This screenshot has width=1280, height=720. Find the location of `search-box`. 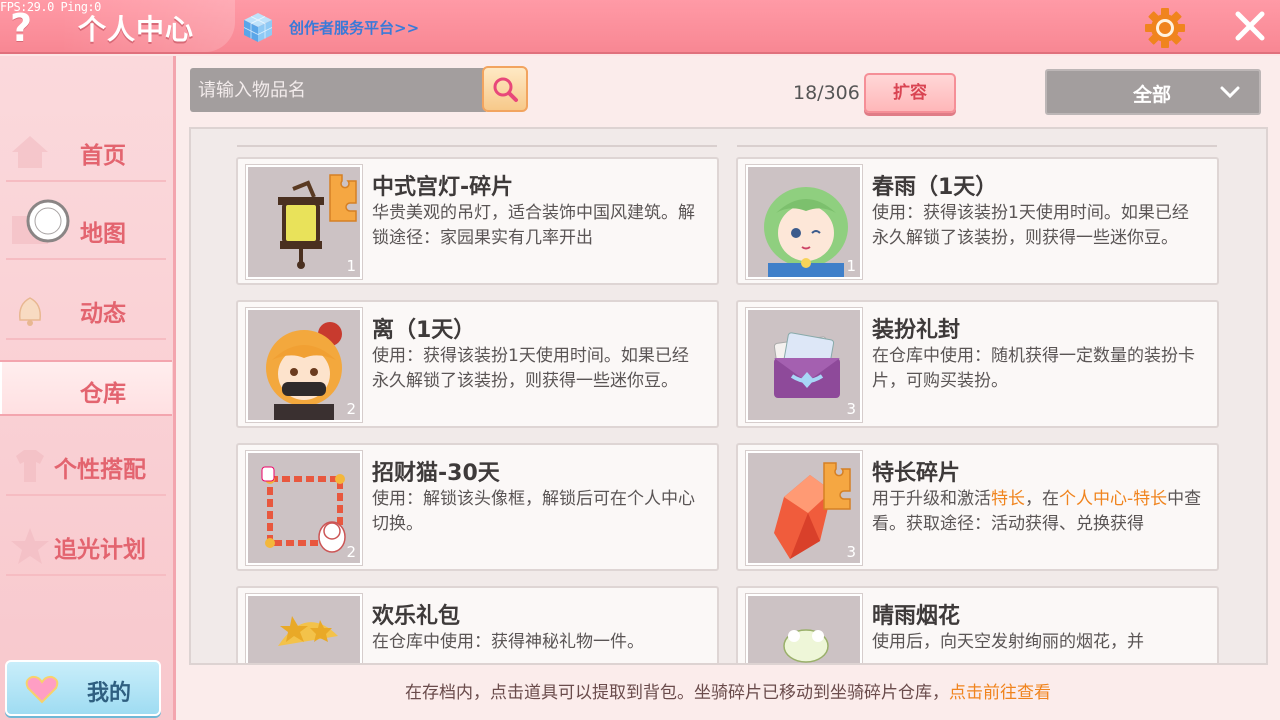

search-box is located at coordinates (338, 90).